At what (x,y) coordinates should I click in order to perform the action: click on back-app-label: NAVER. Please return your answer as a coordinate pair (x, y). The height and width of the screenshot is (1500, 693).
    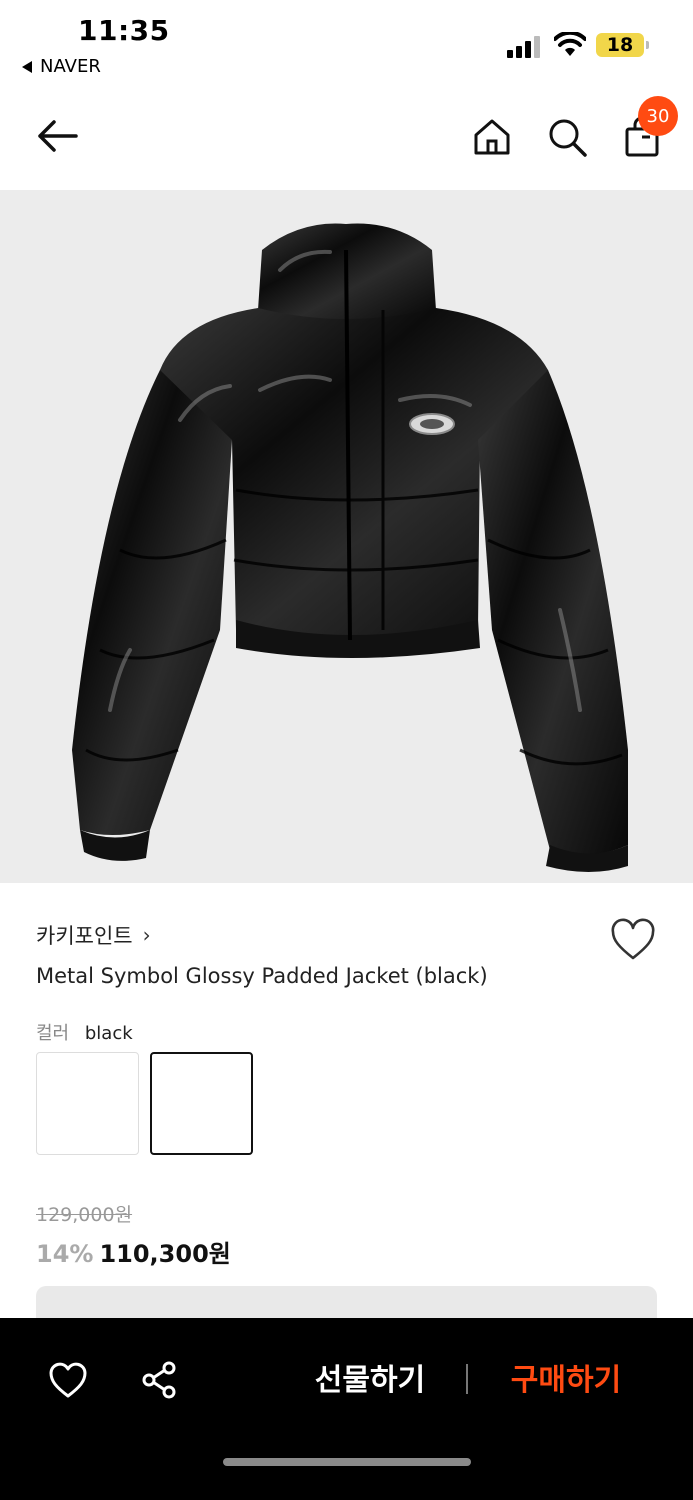
    Looking at the image, I should click on (70, 66).